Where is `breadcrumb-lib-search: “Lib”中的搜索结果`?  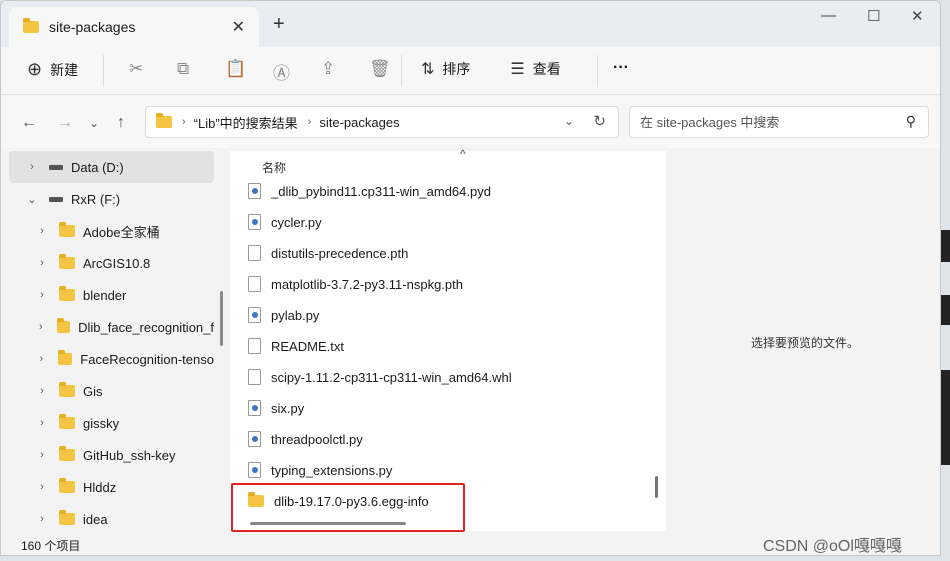
breadcrumb-lib-search: “Lib”中的搜索结果 is located at coordinates (246, 122).